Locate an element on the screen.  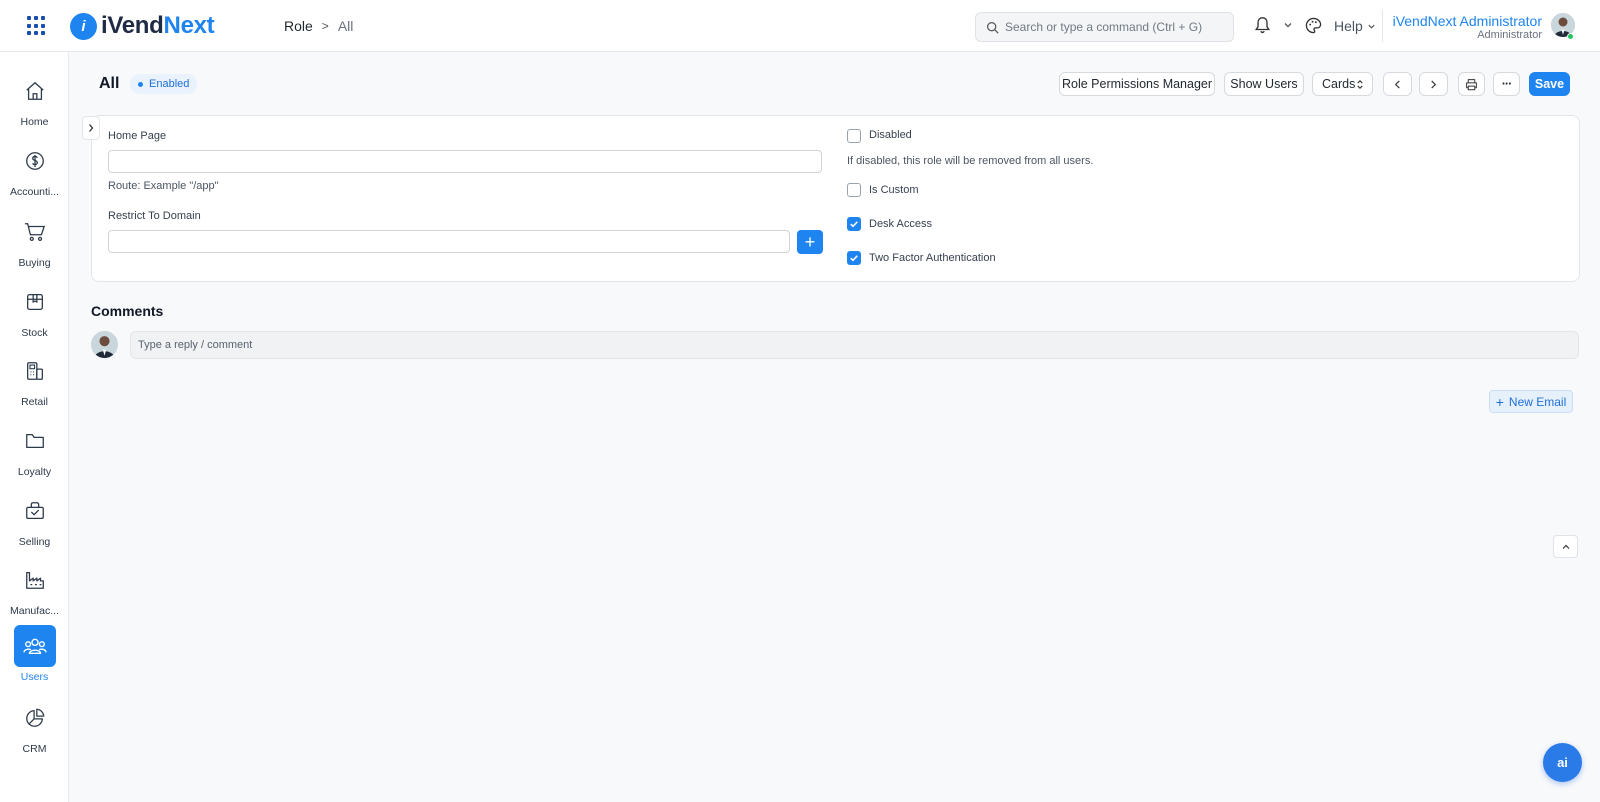
sidebar-item-loyalty: Loyalty is located at coordinates (34, 453).